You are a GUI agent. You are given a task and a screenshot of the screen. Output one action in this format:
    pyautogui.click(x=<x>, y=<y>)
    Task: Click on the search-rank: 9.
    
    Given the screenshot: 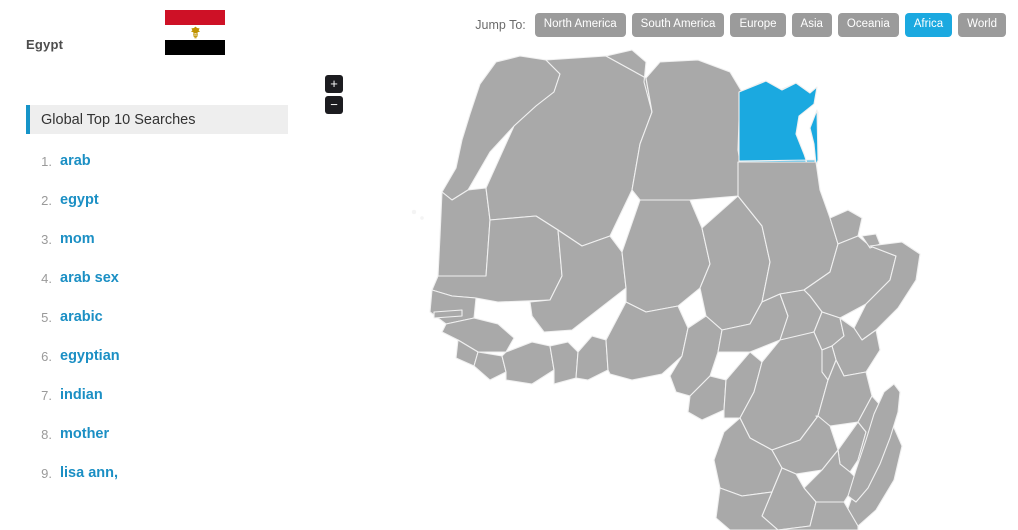 What is the action you would take?
    pyautogui.click(x=46, y=473)
    